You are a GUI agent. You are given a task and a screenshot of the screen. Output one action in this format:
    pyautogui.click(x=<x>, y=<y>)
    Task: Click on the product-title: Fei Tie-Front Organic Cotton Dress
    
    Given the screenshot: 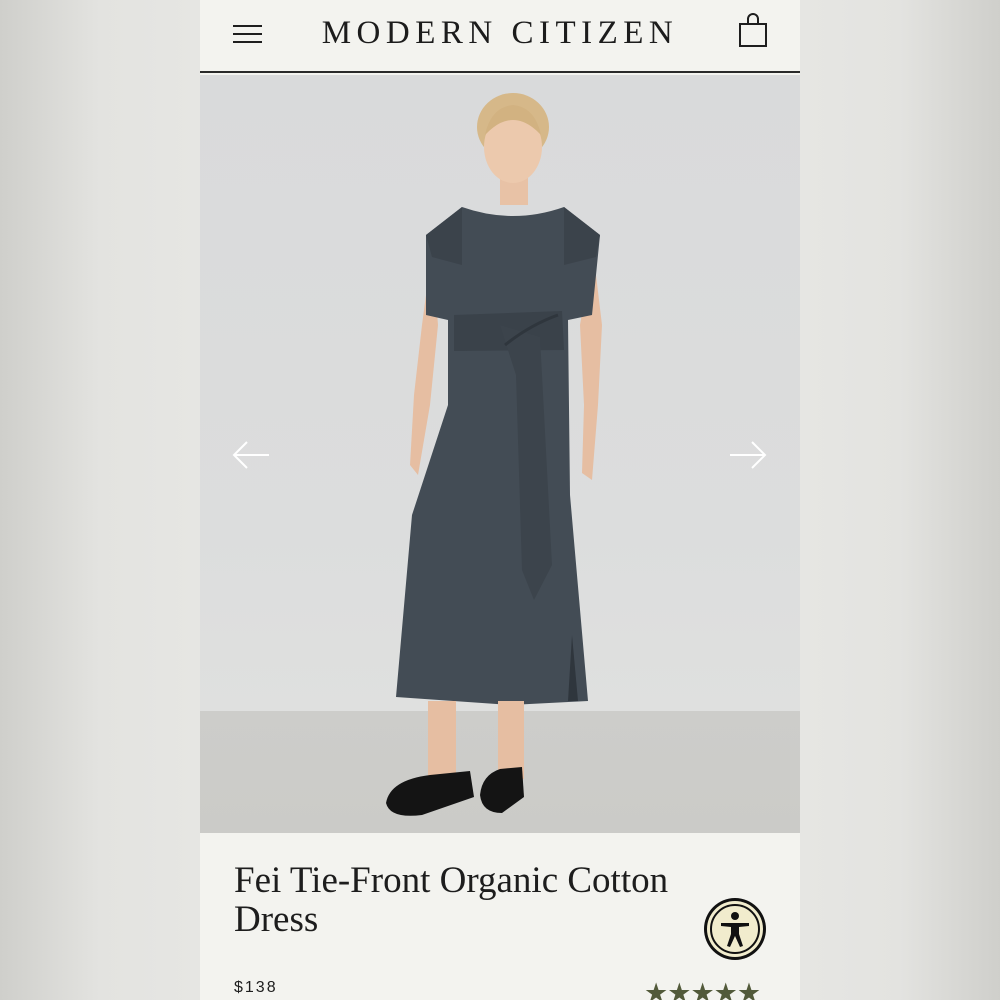 What is the action you would take?
    pyautogui.click(x=451, y=900)
    